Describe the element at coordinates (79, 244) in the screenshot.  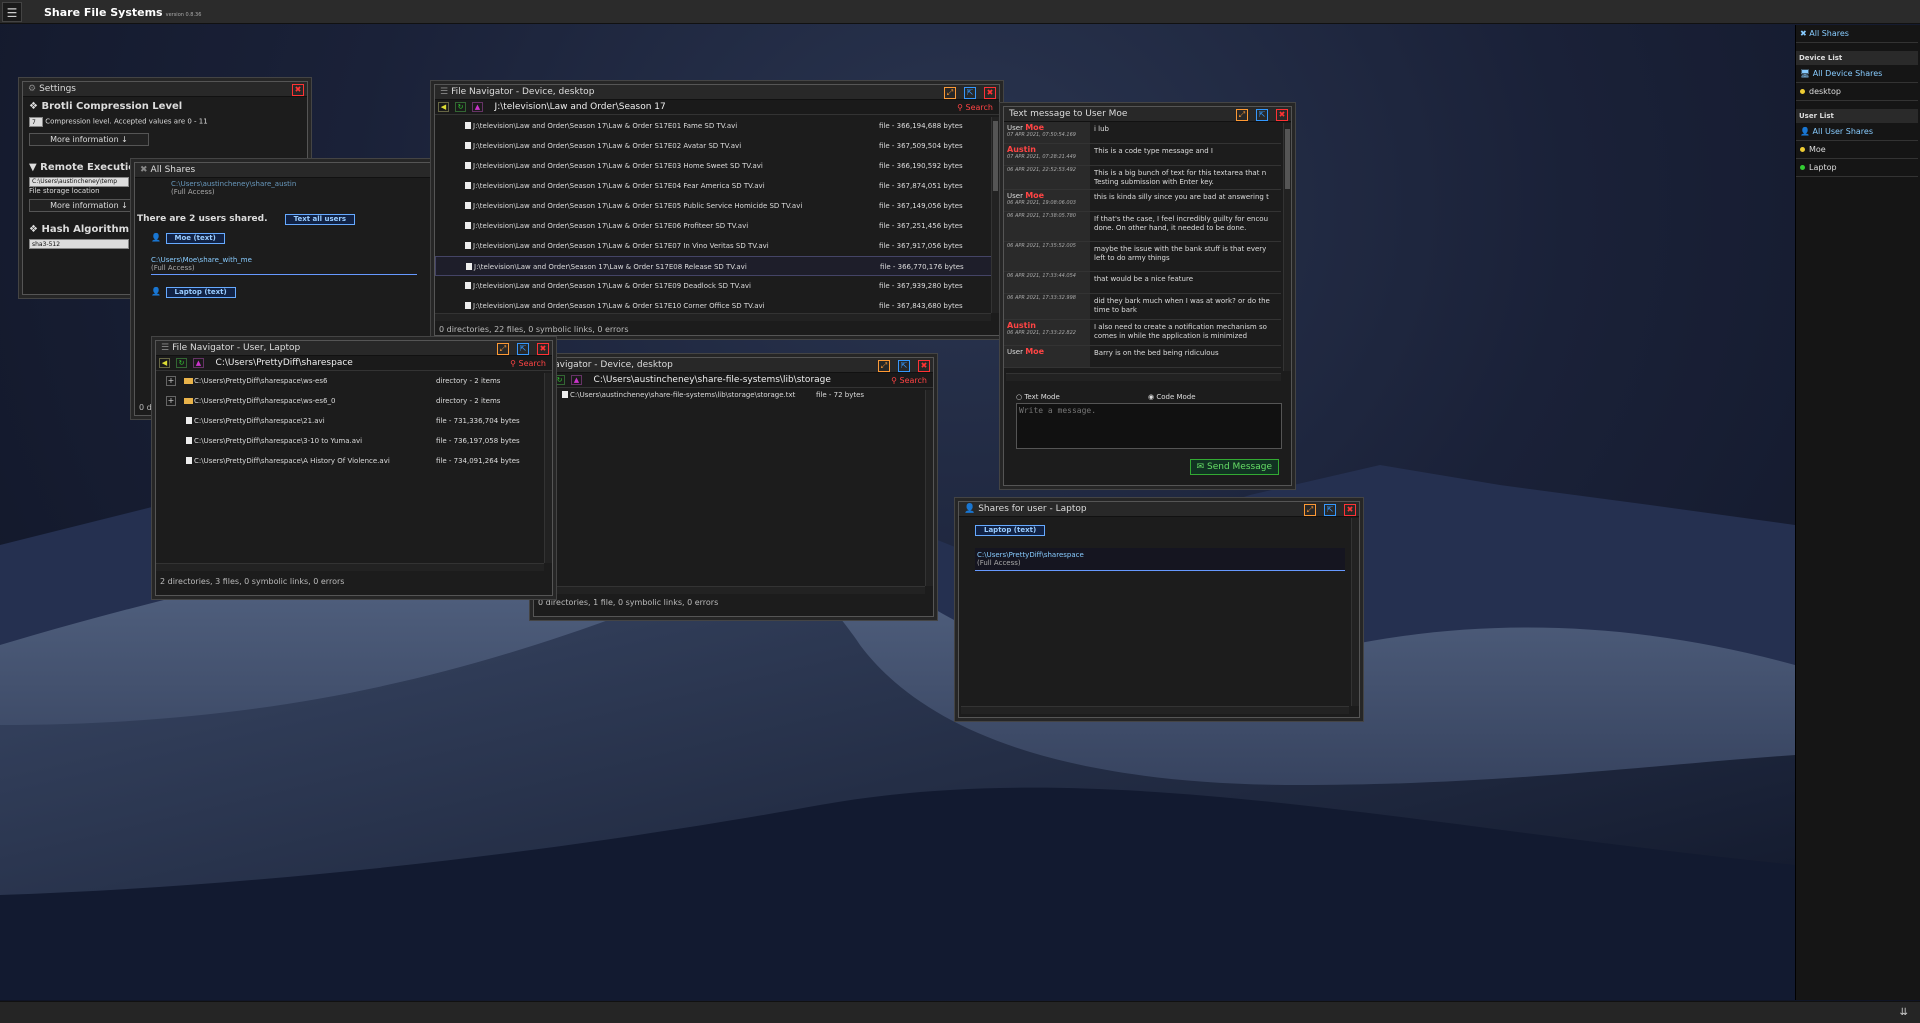
I see `hash-algorithm-select` at that location.